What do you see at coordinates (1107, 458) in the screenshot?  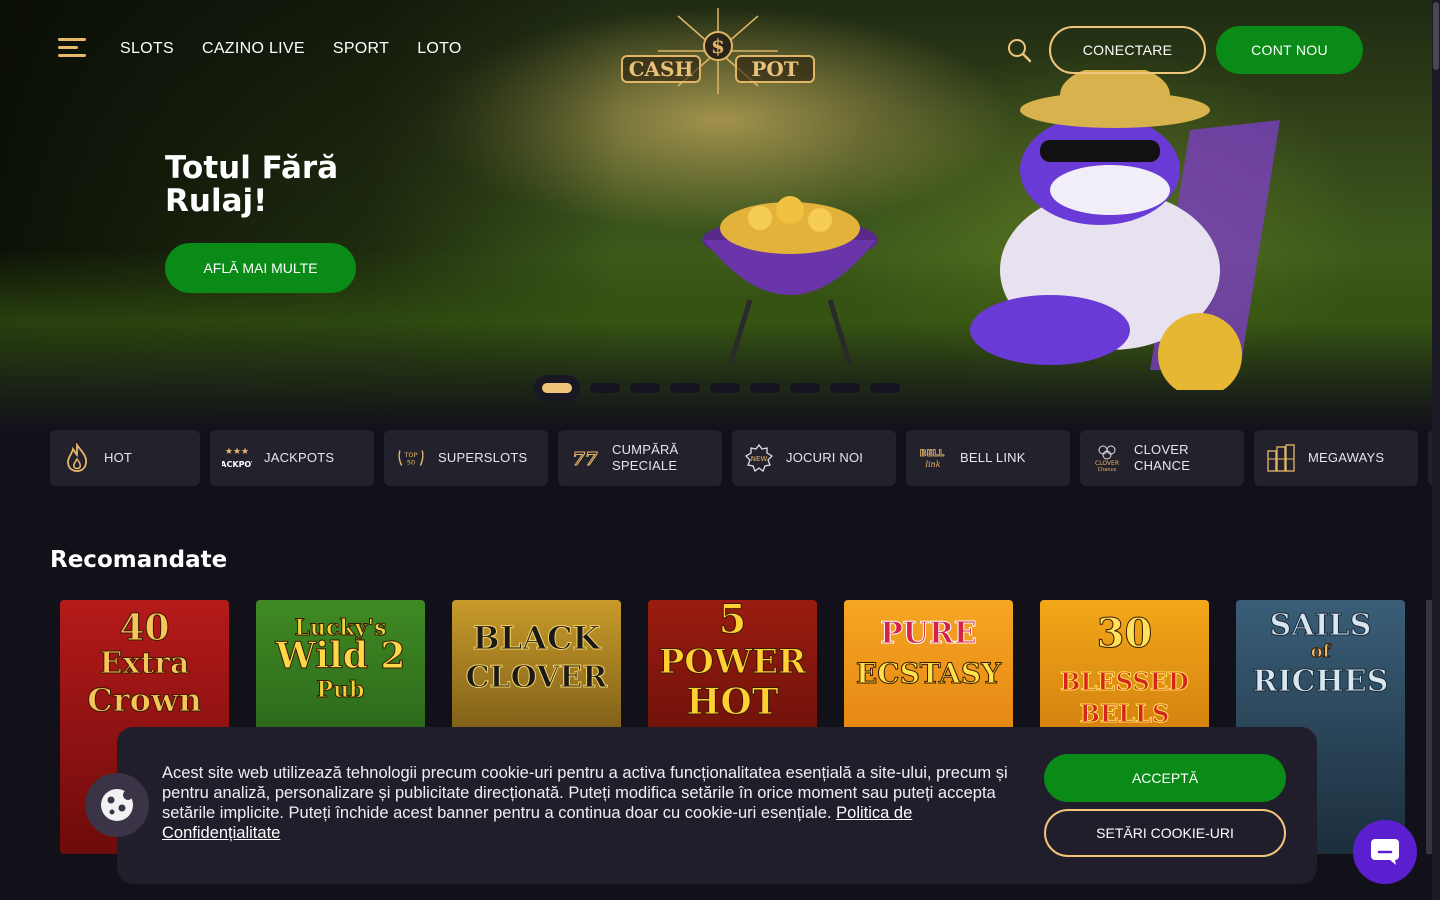 I see `clover-icon: CLOVER Chance` at bounding box center [1107, 458].